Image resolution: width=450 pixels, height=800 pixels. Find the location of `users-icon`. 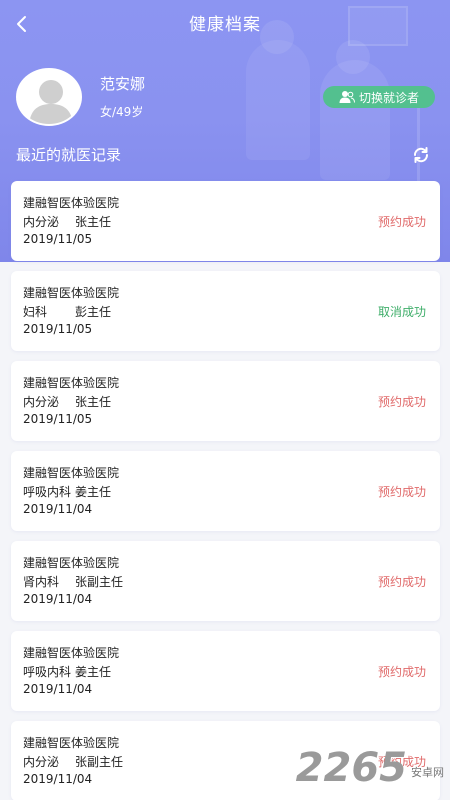

users-icon is located at coordinates (347, 97).